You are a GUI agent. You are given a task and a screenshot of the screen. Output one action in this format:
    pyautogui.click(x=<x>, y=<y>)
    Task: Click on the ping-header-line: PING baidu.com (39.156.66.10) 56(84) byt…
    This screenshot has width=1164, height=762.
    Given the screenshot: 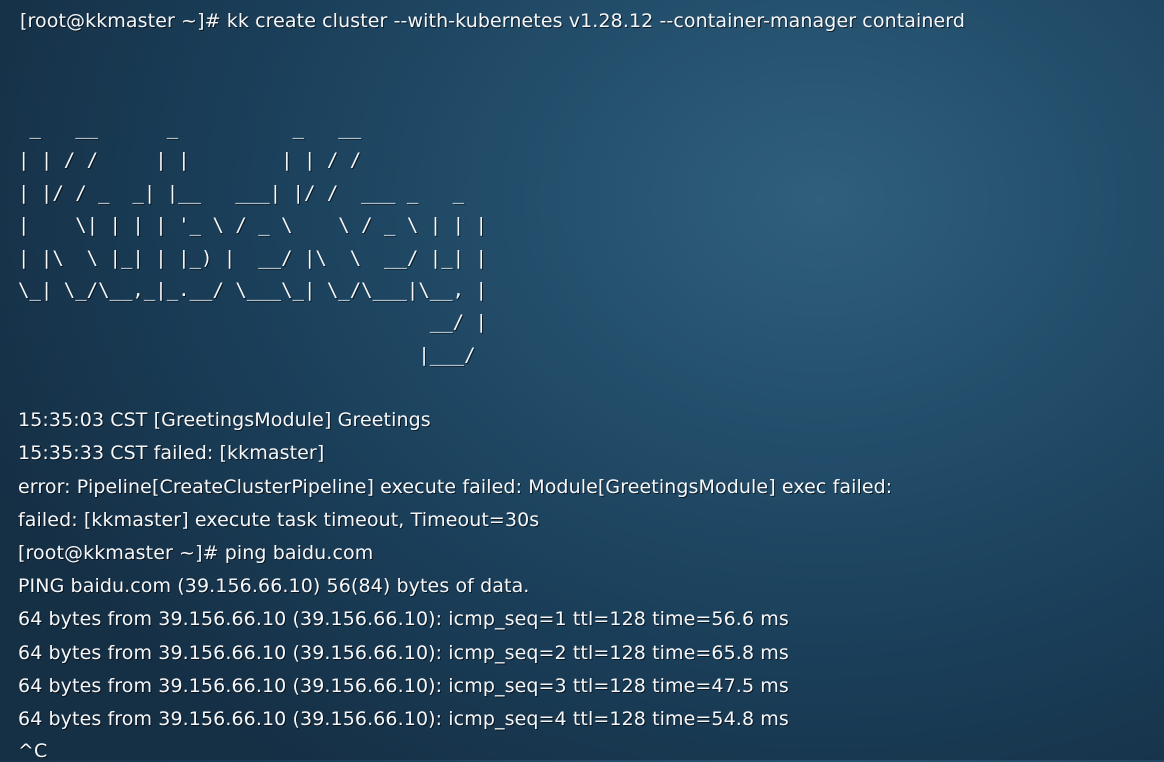 What is the action you would take?
    pyautogui.click(x=274, y=586)
    